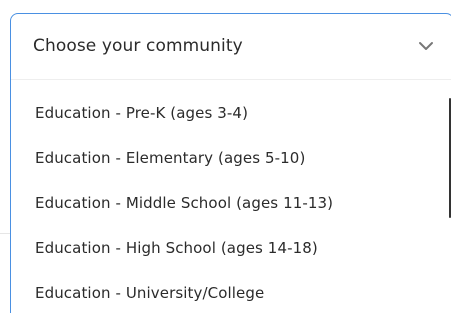 The image size is (451, 313). I want to click on select-placeholder: Choose your community, so click(138, 46).